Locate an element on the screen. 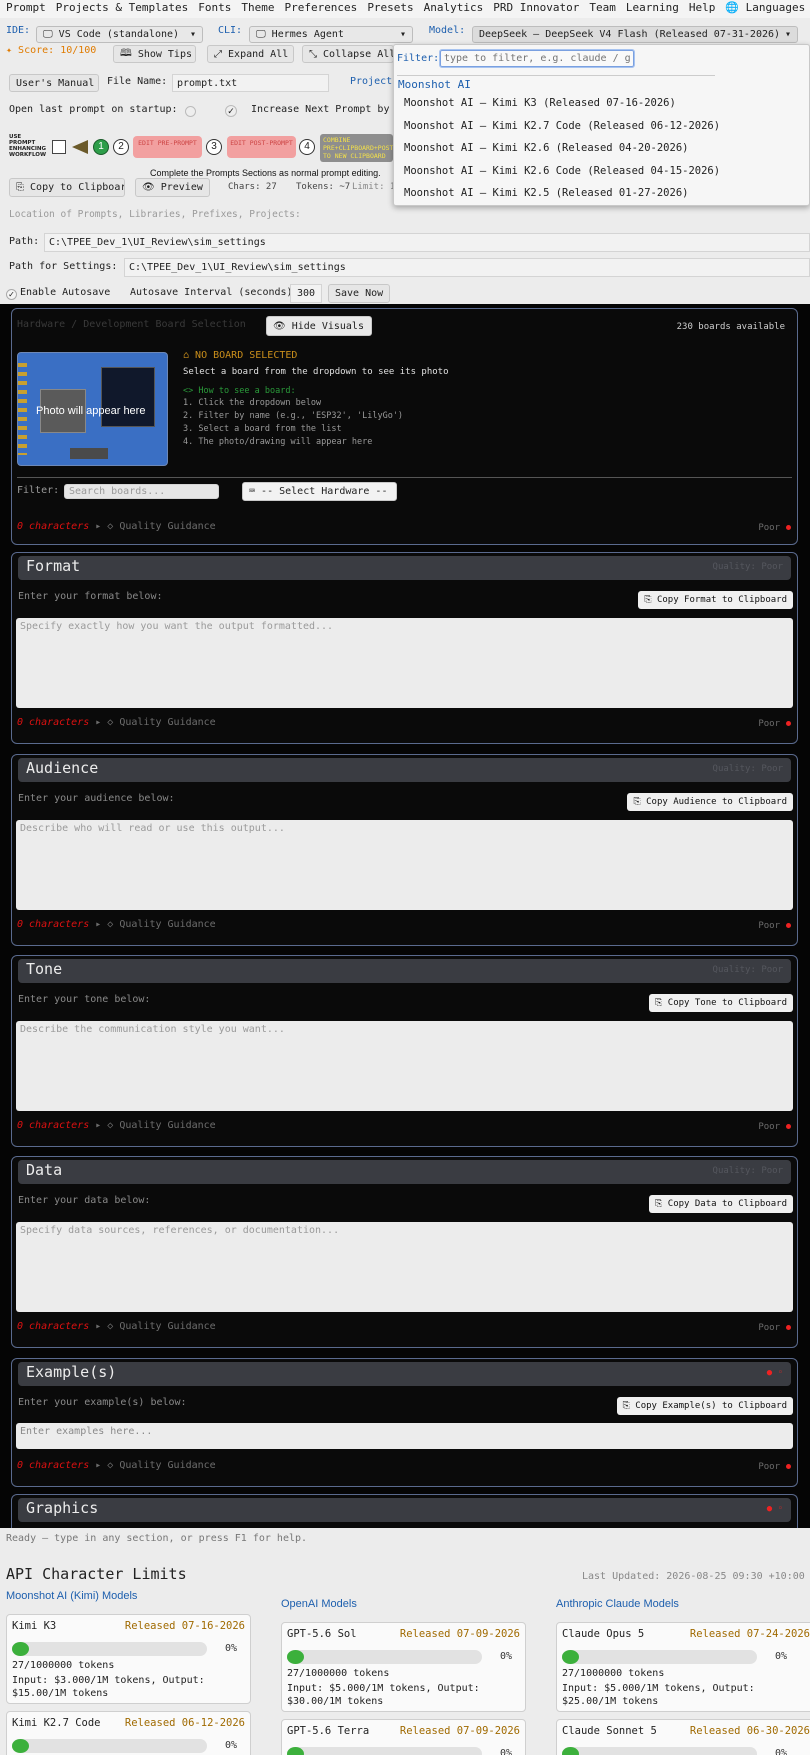 This screenshot has height=1755, width=810. section-enter-label: Enter your audience below: is located at coordinates (96, 798).